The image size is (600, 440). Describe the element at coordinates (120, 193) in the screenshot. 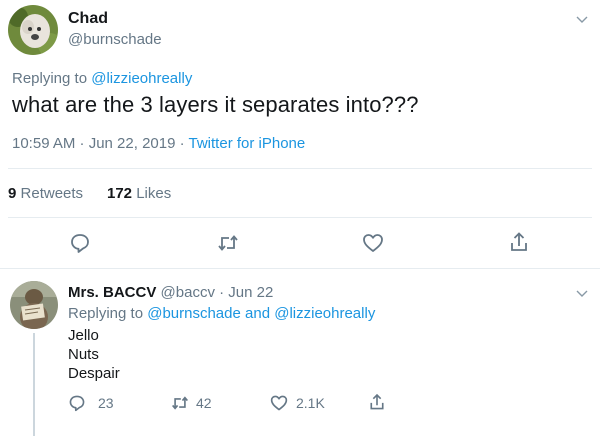

I see `likes-count: 172` at that location.